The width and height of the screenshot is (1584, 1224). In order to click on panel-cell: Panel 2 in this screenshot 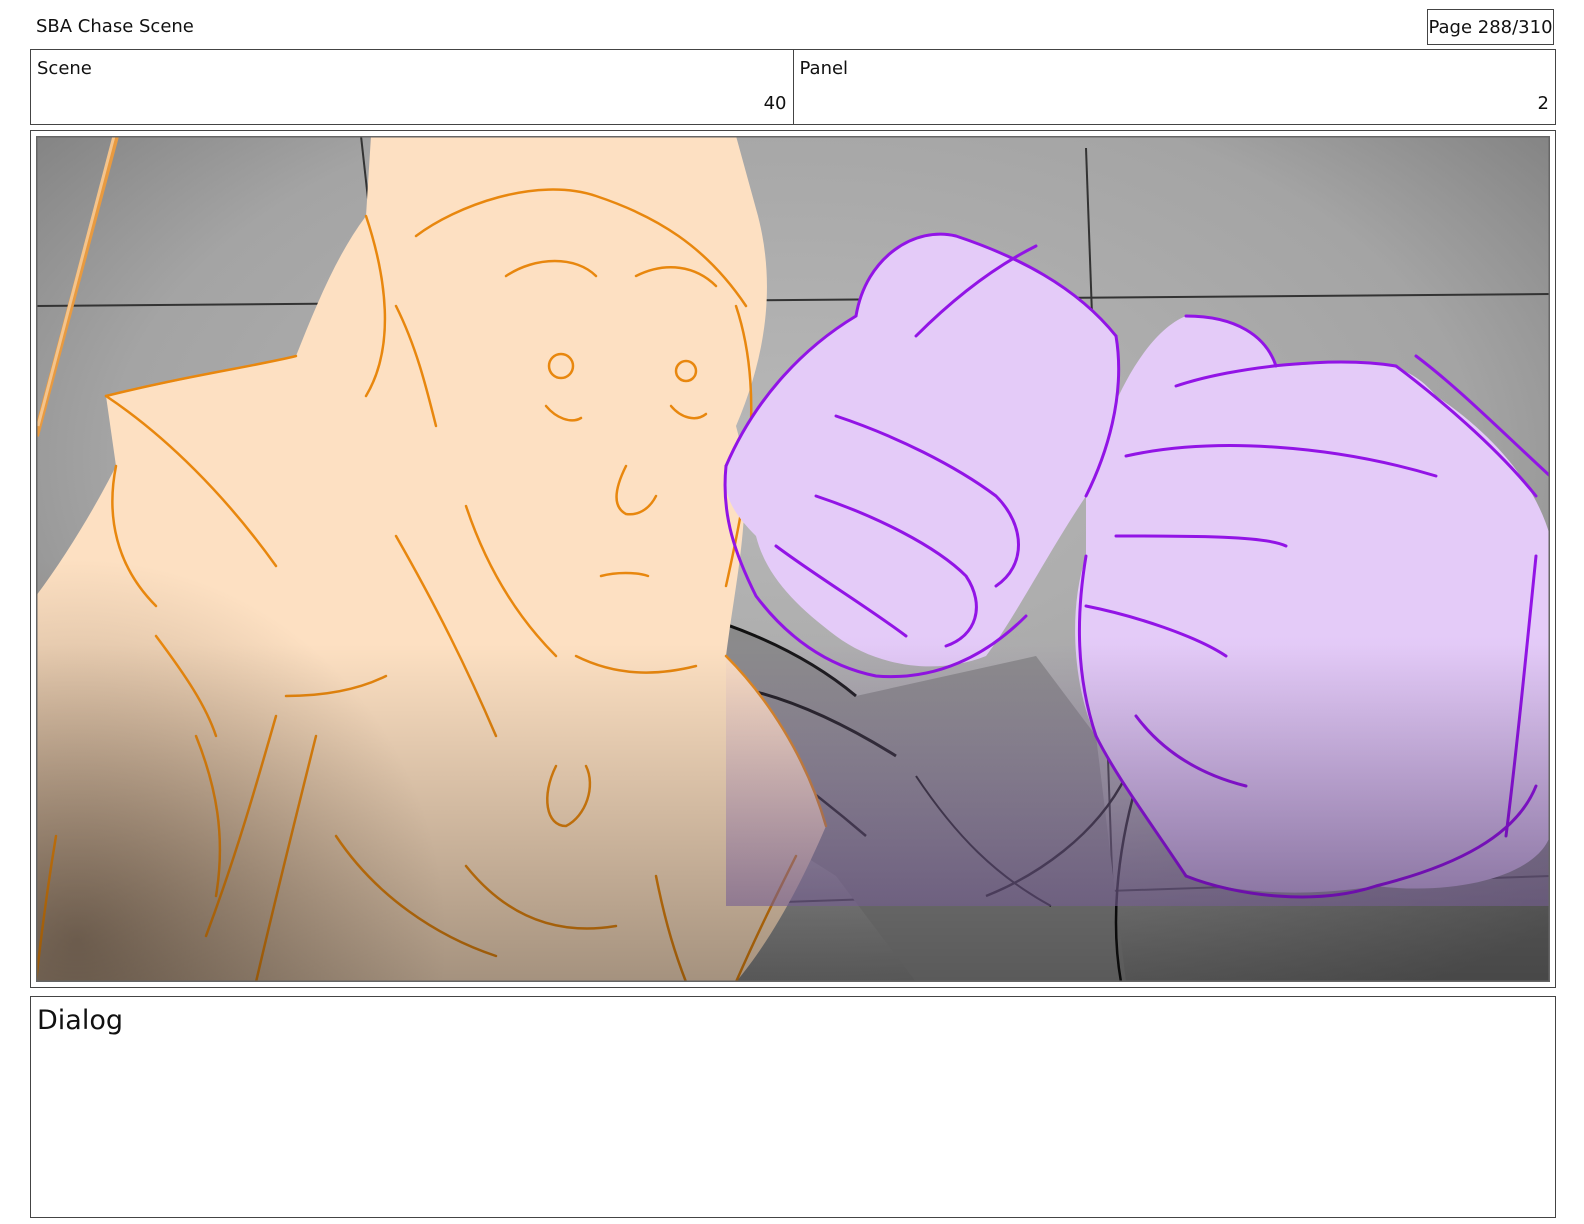, I will do `click(1174, 87)`.